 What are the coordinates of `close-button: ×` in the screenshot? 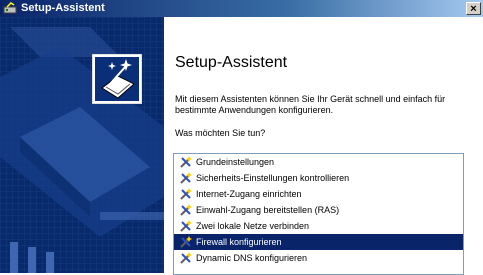 It's located at (473, 8).